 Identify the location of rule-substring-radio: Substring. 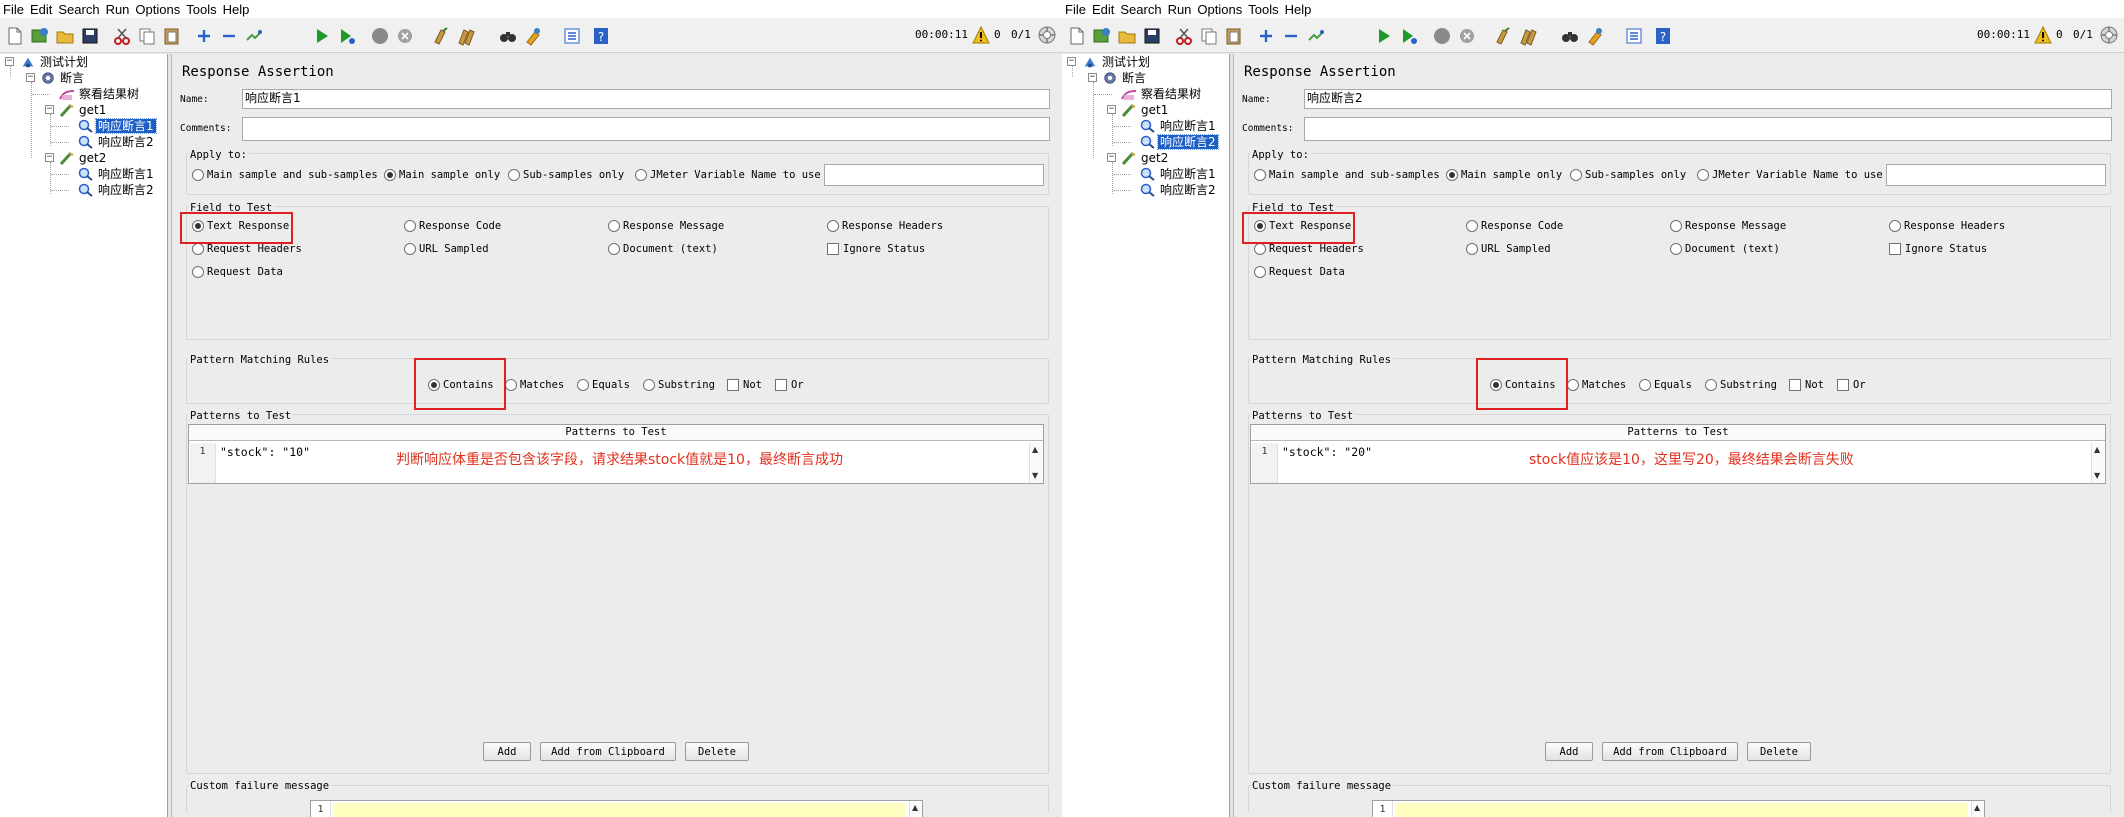
(1741, 385).